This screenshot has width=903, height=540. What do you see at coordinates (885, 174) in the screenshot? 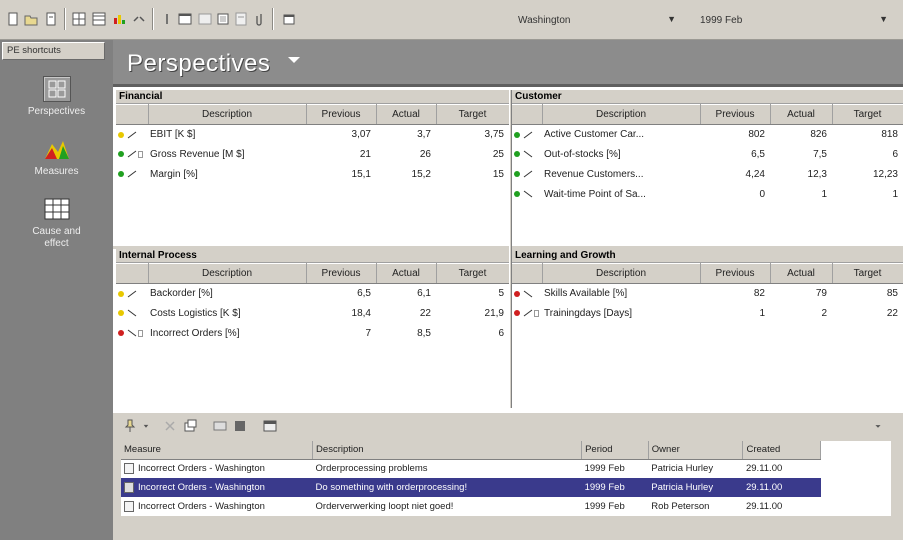
I see `kpi-target: 12,23` at bounding box center [885, 174].